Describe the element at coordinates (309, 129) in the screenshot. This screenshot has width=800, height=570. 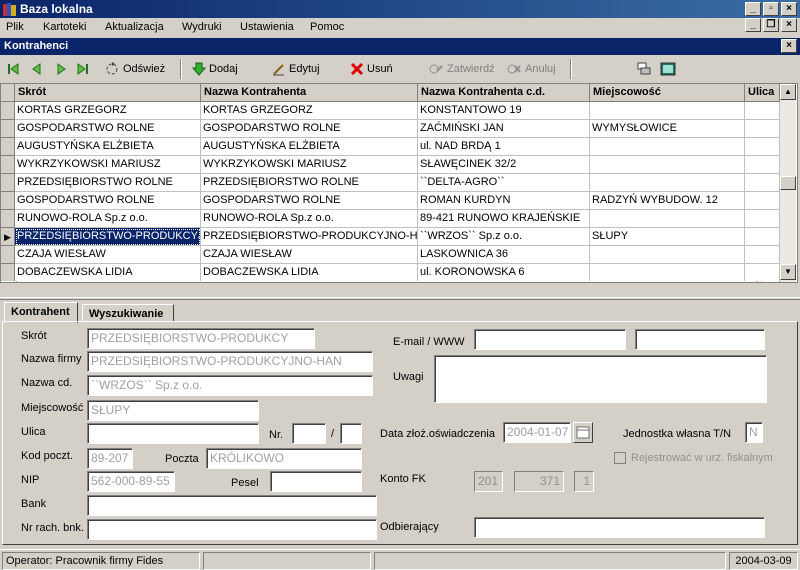
I see `cell-nazwa: GOSPODARSTWO ROLNE` at that location.